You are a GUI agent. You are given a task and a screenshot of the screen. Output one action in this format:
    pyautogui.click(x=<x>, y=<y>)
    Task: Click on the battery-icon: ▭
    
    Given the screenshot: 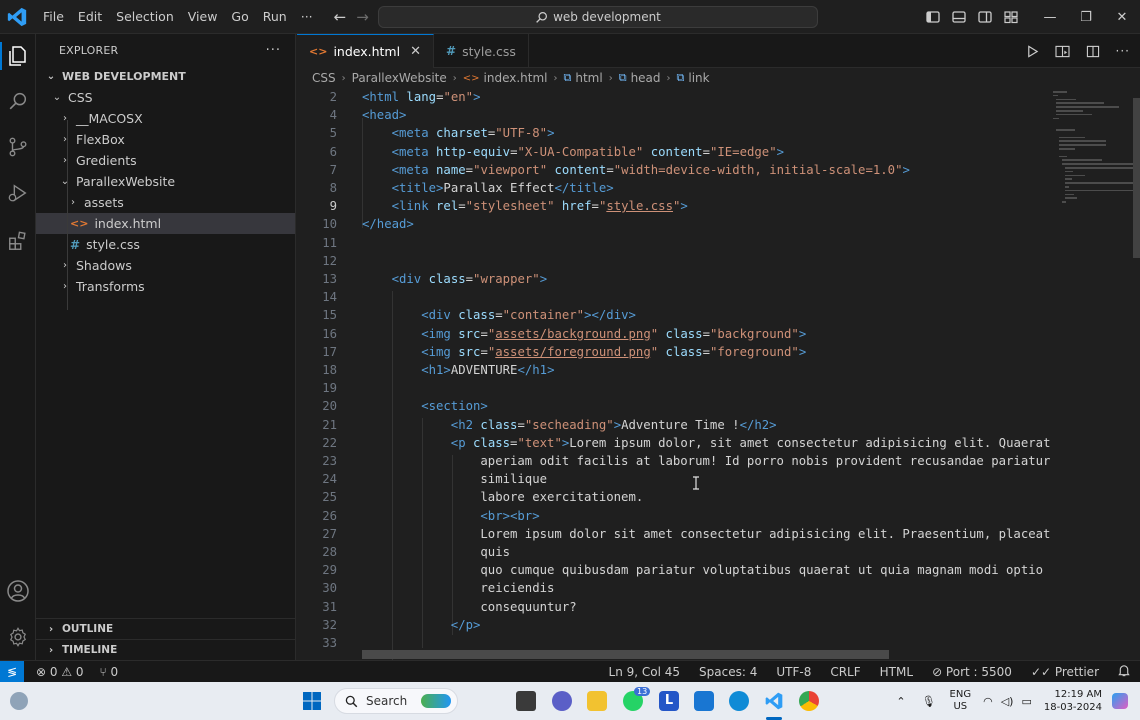 What is the action you would take?
    pyautogui.click(x=1026, y=701)
    